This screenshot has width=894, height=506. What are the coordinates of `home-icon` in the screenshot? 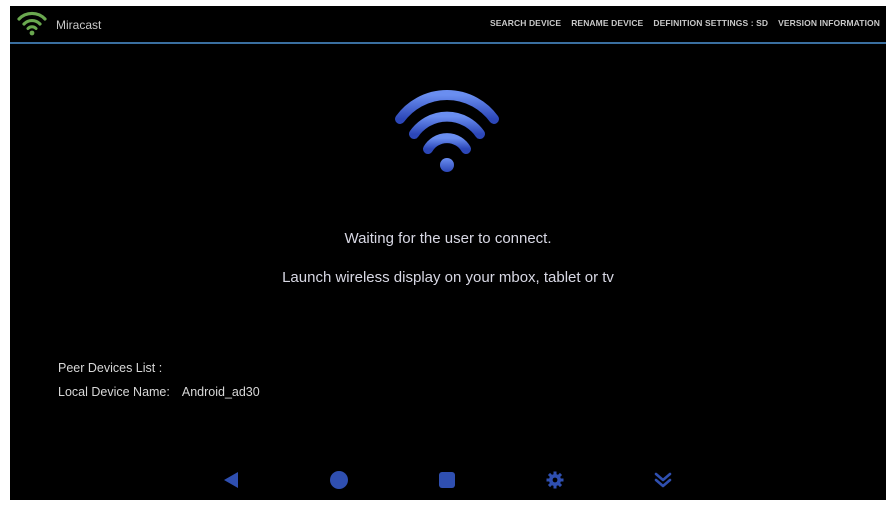 It's located at (339, 480).